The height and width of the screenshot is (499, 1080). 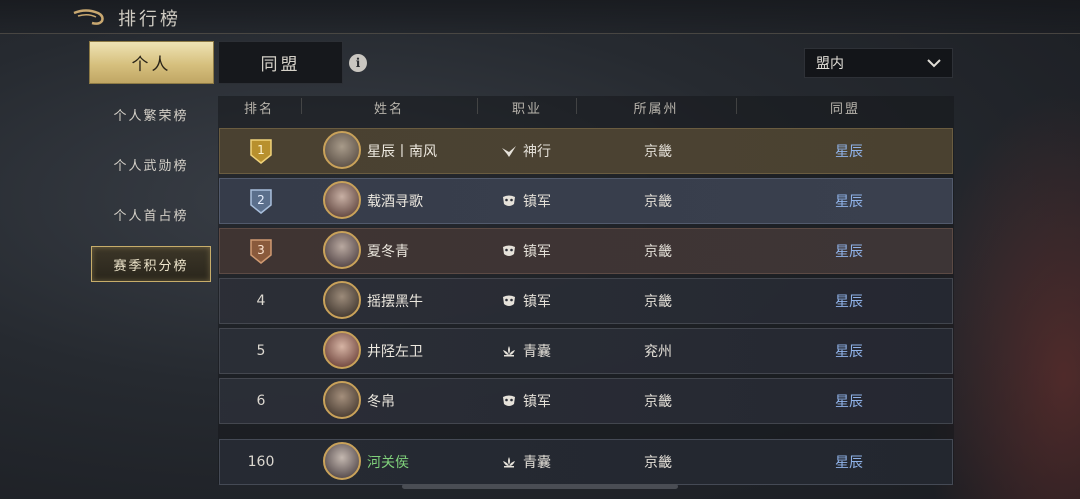 I want to click on player-name: 冬帛, so click(x=381, y=402).